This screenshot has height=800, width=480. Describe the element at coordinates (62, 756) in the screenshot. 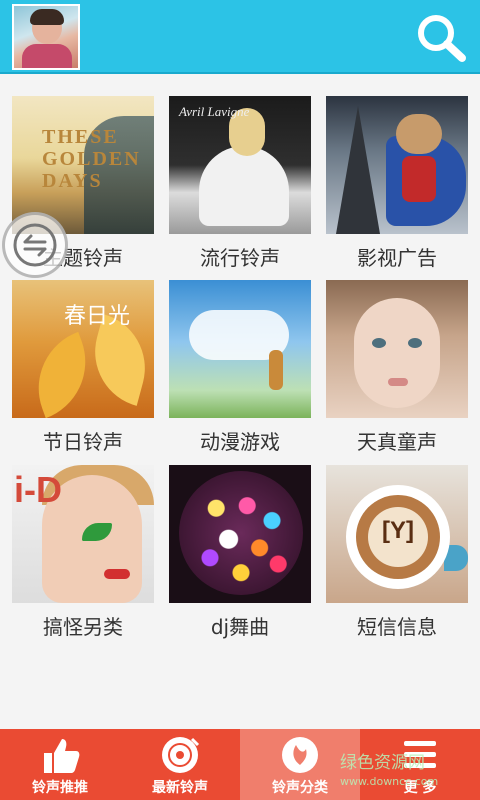

I see `thumbs-up-icon` at that location.